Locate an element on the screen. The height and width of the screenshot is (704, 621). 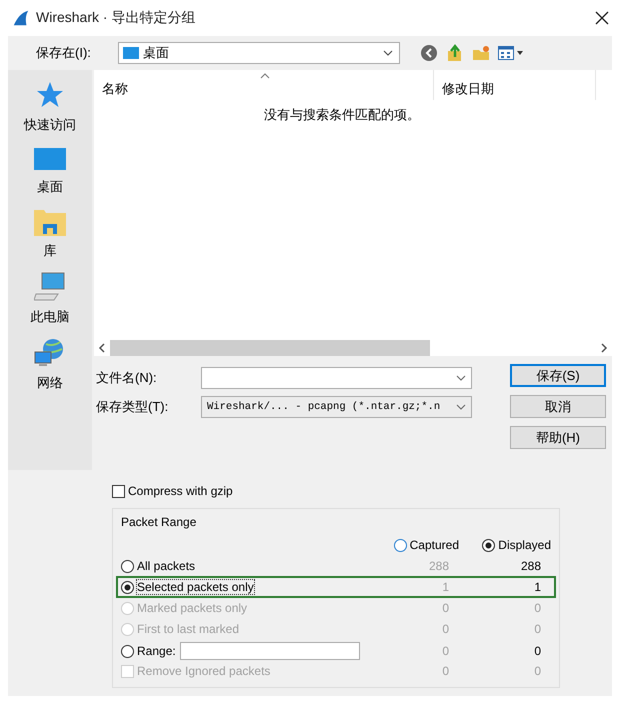
dialog-button: 帮助(H) is located at coordinates (558, 437).